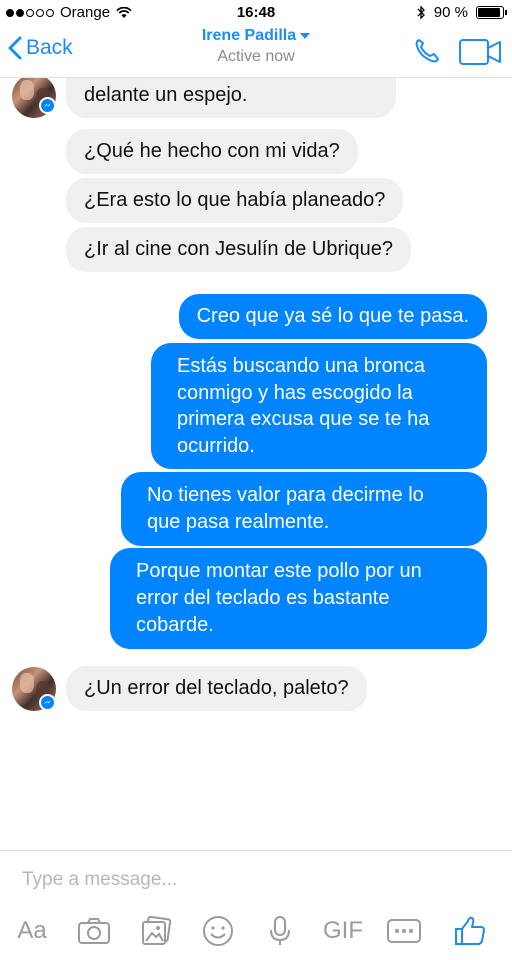  What do you see at coordinates (256, 52) in the screenshot?
I see `conversation-header: Back Irene Padilla Active now` at bounding box center [256, 52].